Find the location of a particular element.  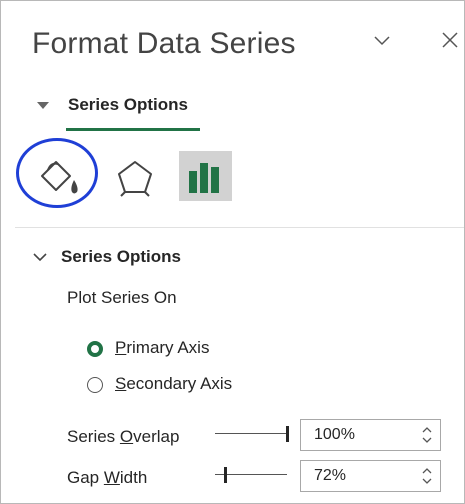

gap-width-spinner is located at coordinates (370, 476).